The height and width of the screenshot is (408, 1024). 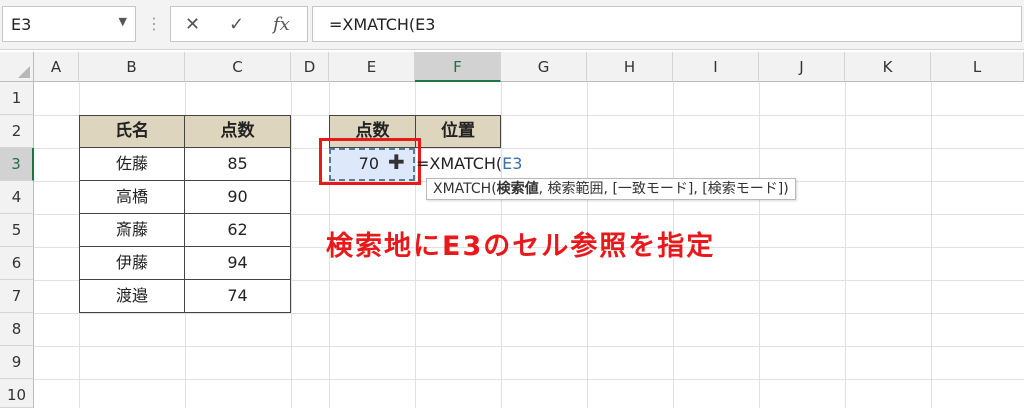 What do you see at coordinates (630, 67) in the screenshot?
I see `column-header-h: H` at bounding box center [630, 67].